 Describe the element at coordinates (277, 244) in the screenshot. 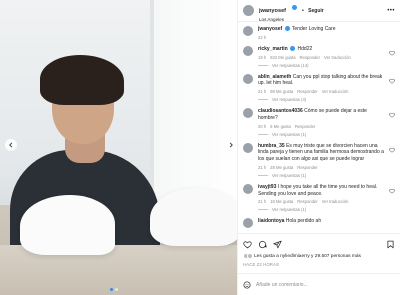

I see `paper-plane-icon` at that location.